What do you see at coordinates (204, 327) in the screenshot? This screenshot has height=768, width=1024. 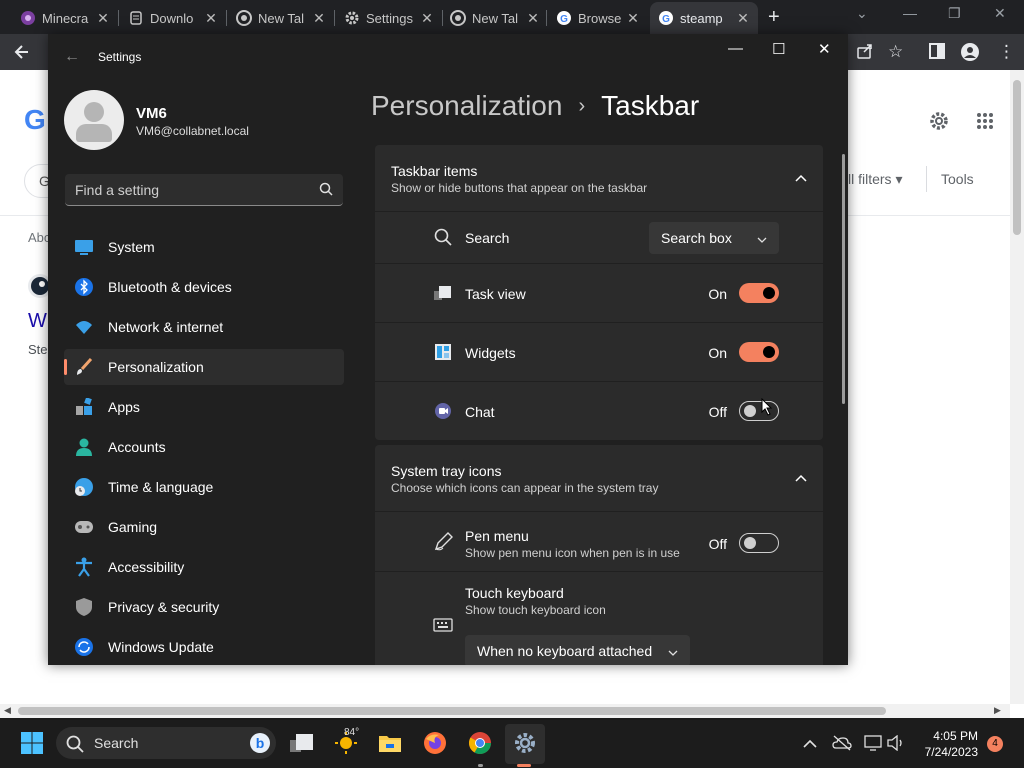 I see `sidebar-item-network: Network & internet` at bounding box center [204, 327].